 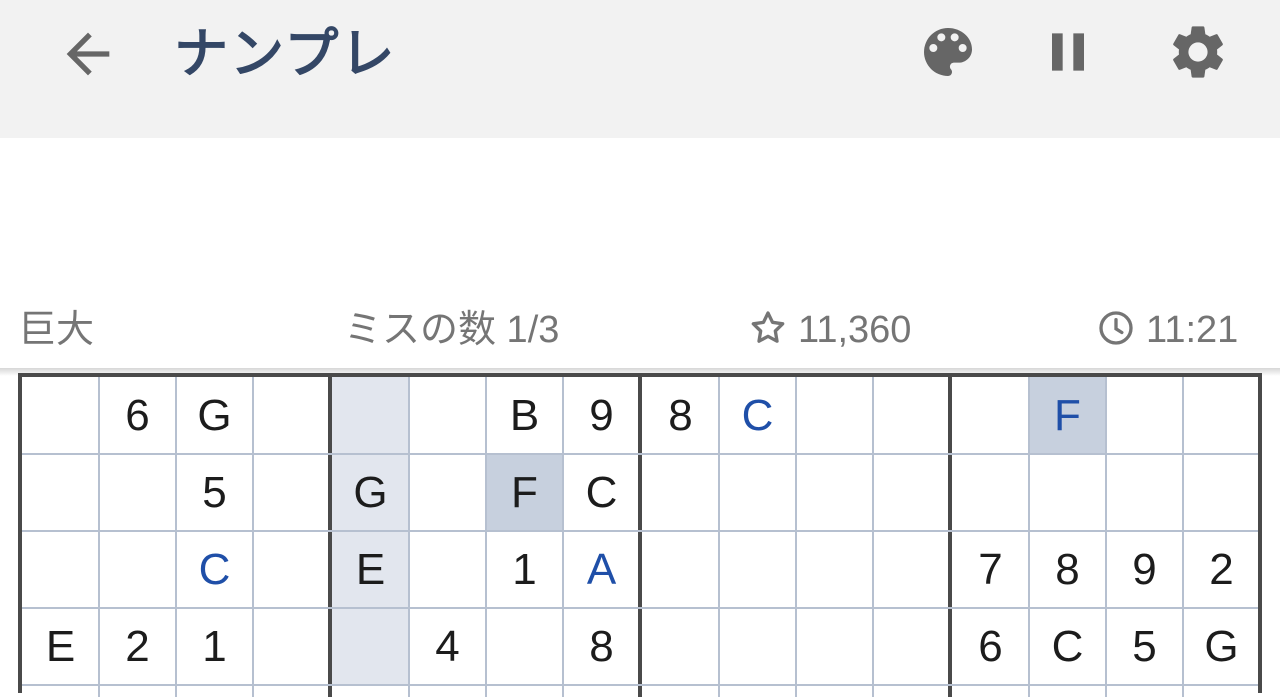 I want to click on score-value: 11,360, so click(x=855, y=330).